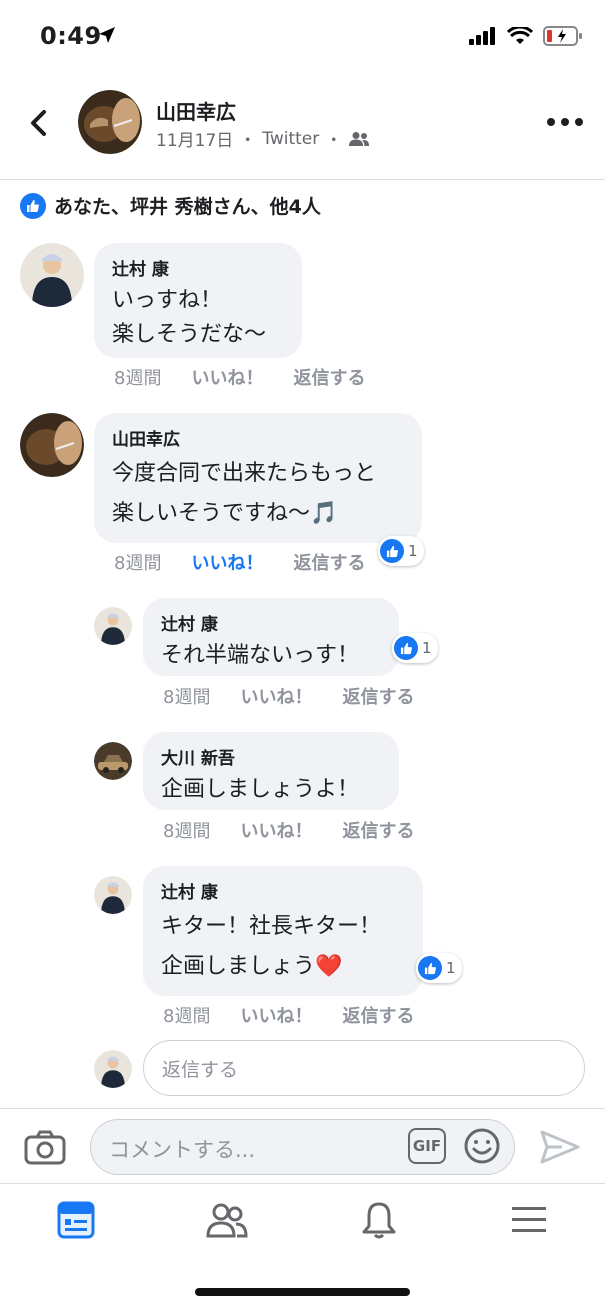 Image resolution: width=605 pixels, height=1310 pixels. Describe the element at coordinates (302, 1220) in the screenshot. I see `bottom-tab-bar` at that location.